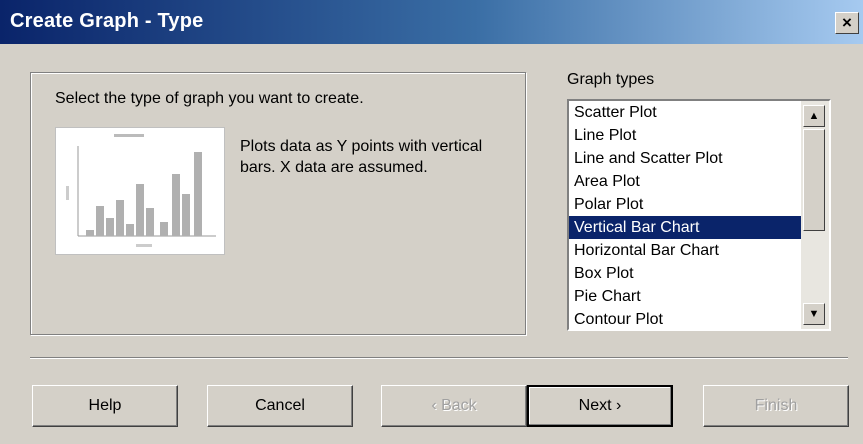  What do you see at coordinates (685, 204) in the screenshot?
I see `list-item-polar-plot: Polar Plot` at bounding box center [685, 204].